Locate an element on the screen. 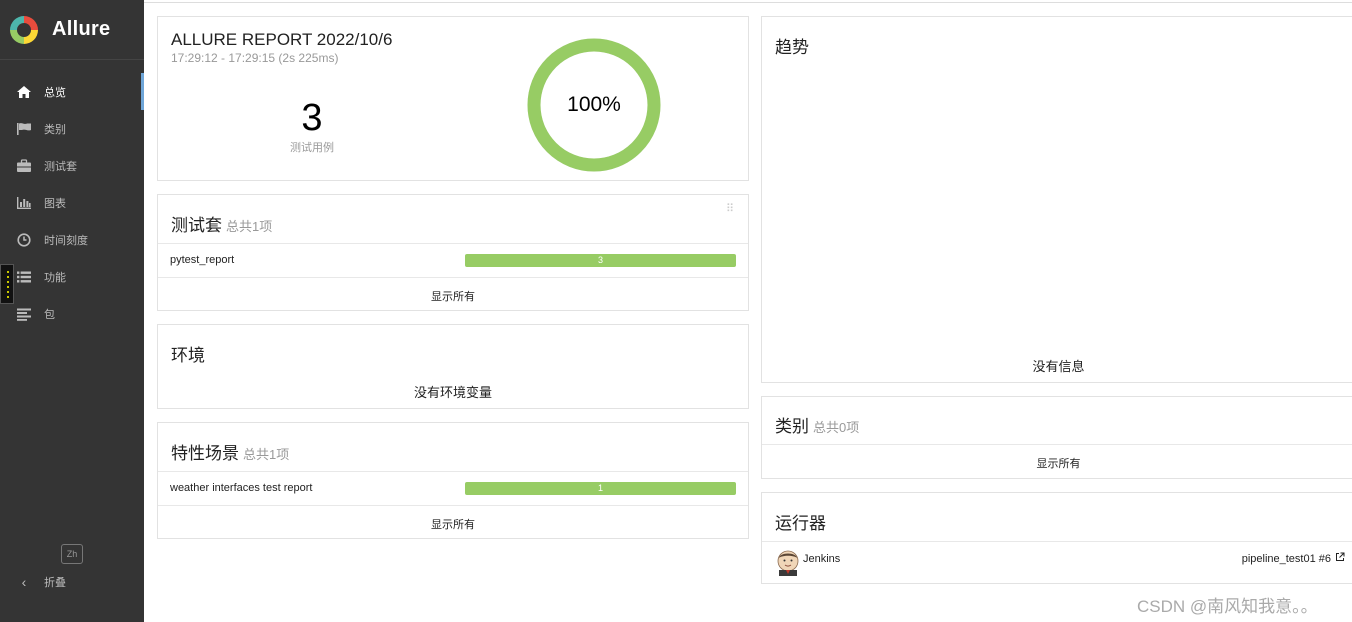  sidebar-item-label: 功能 is located at coordinates (55, 277).